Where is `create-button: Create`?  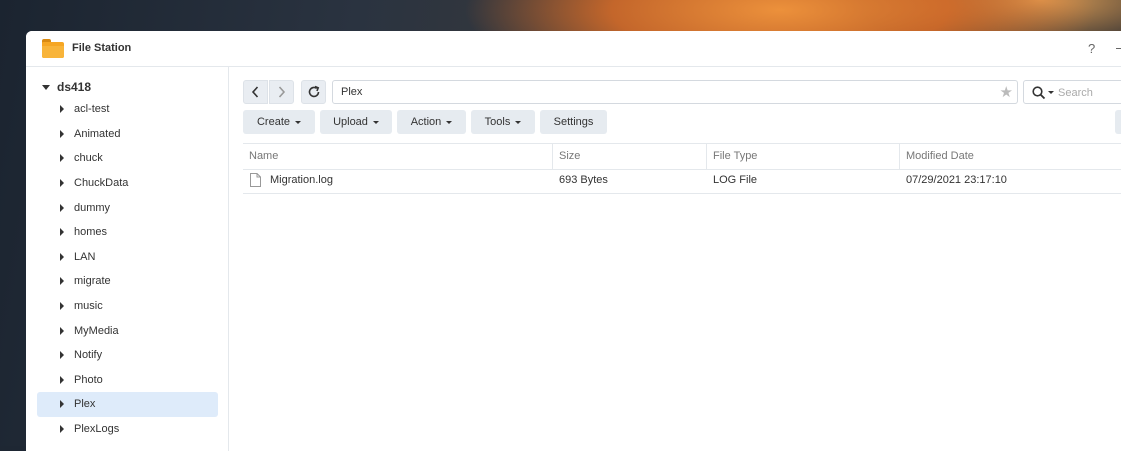 create-button: Create is located at coordinates (279, 122).